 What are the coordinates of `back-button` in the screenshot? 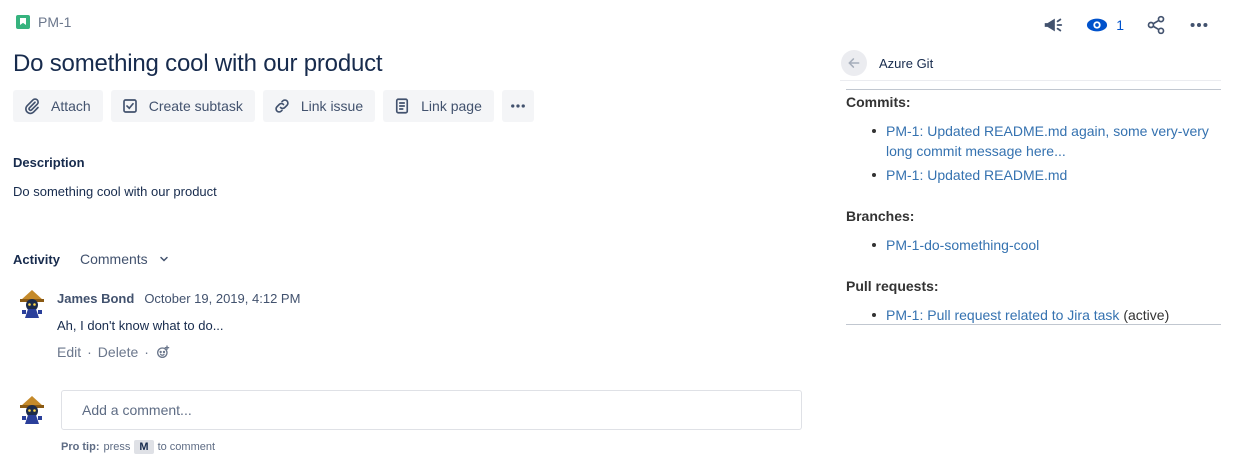 It's located at (854, 63).